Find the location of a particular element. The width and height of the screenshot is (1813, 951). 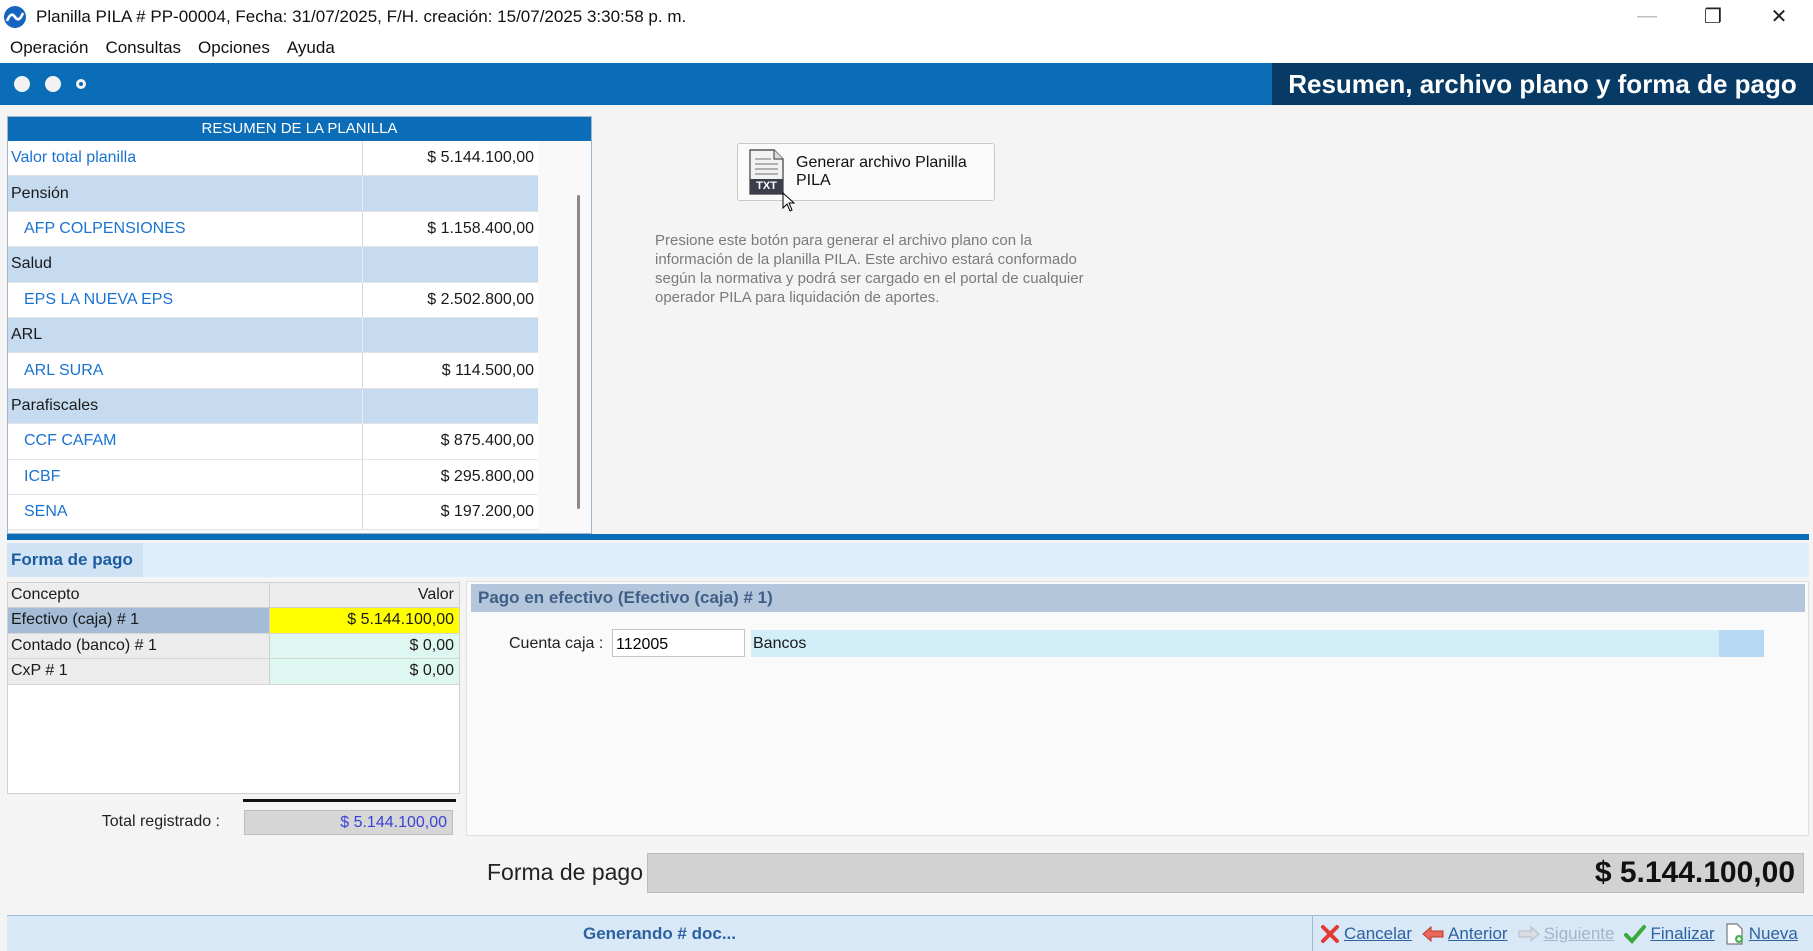

summary-row-value: $ 1.158.400,00 is located at coordinates (480, 228).